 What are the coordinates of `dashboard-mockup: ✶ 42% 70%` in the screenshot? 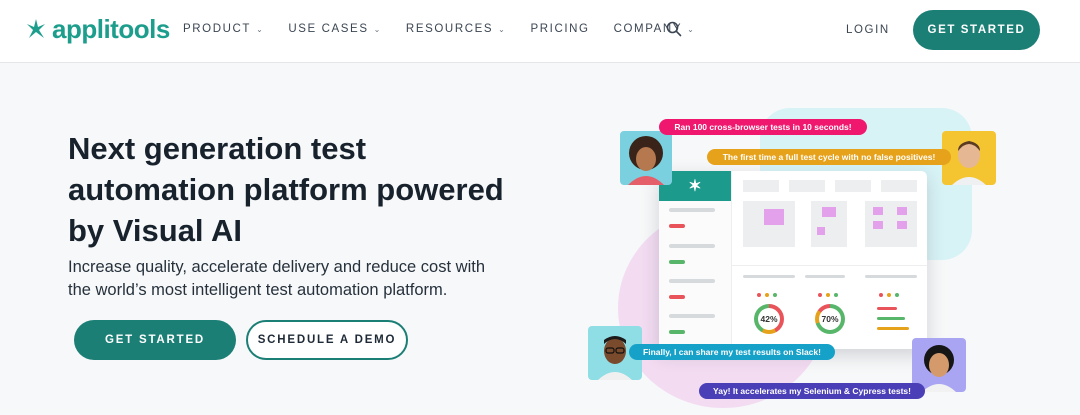 It's located at (793, 260).